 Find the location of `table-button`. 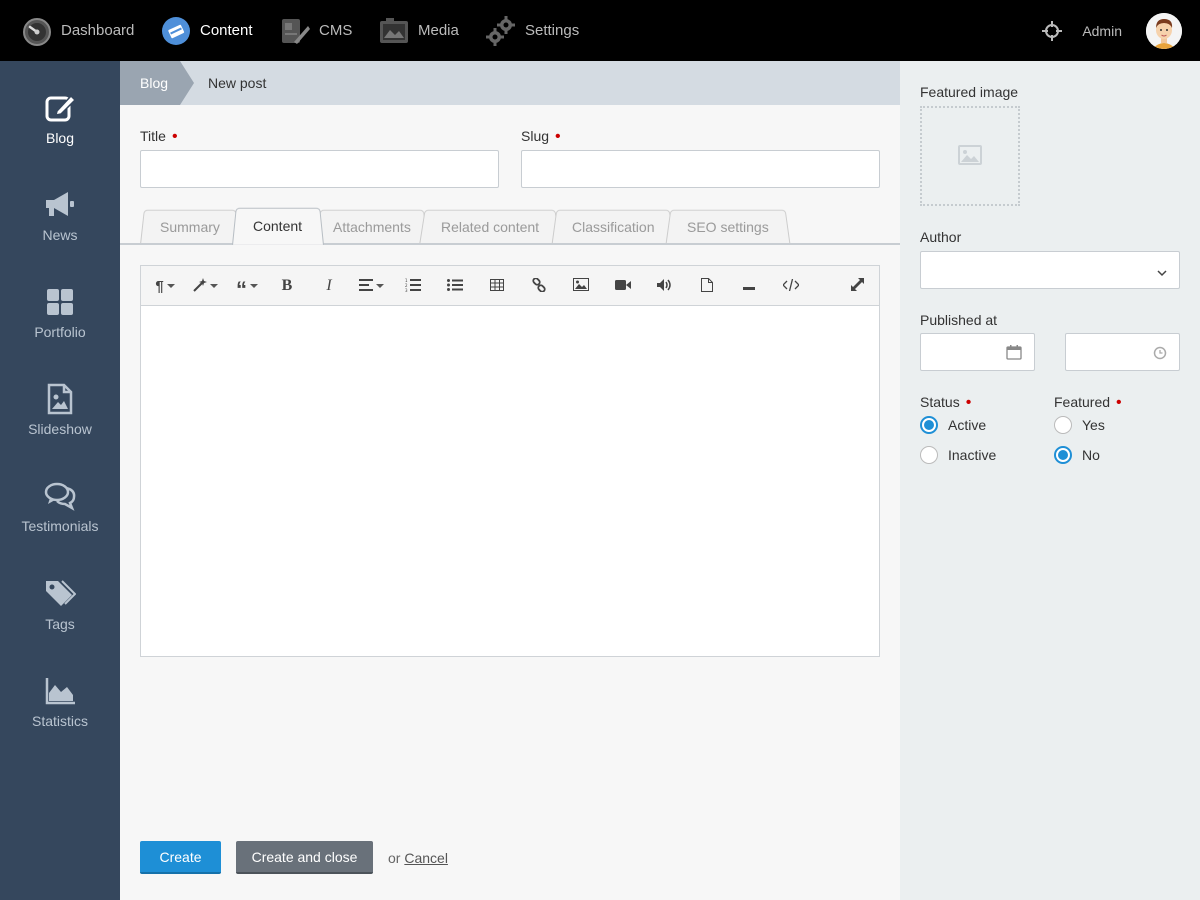

table-button is located at coordinates (497, 286).